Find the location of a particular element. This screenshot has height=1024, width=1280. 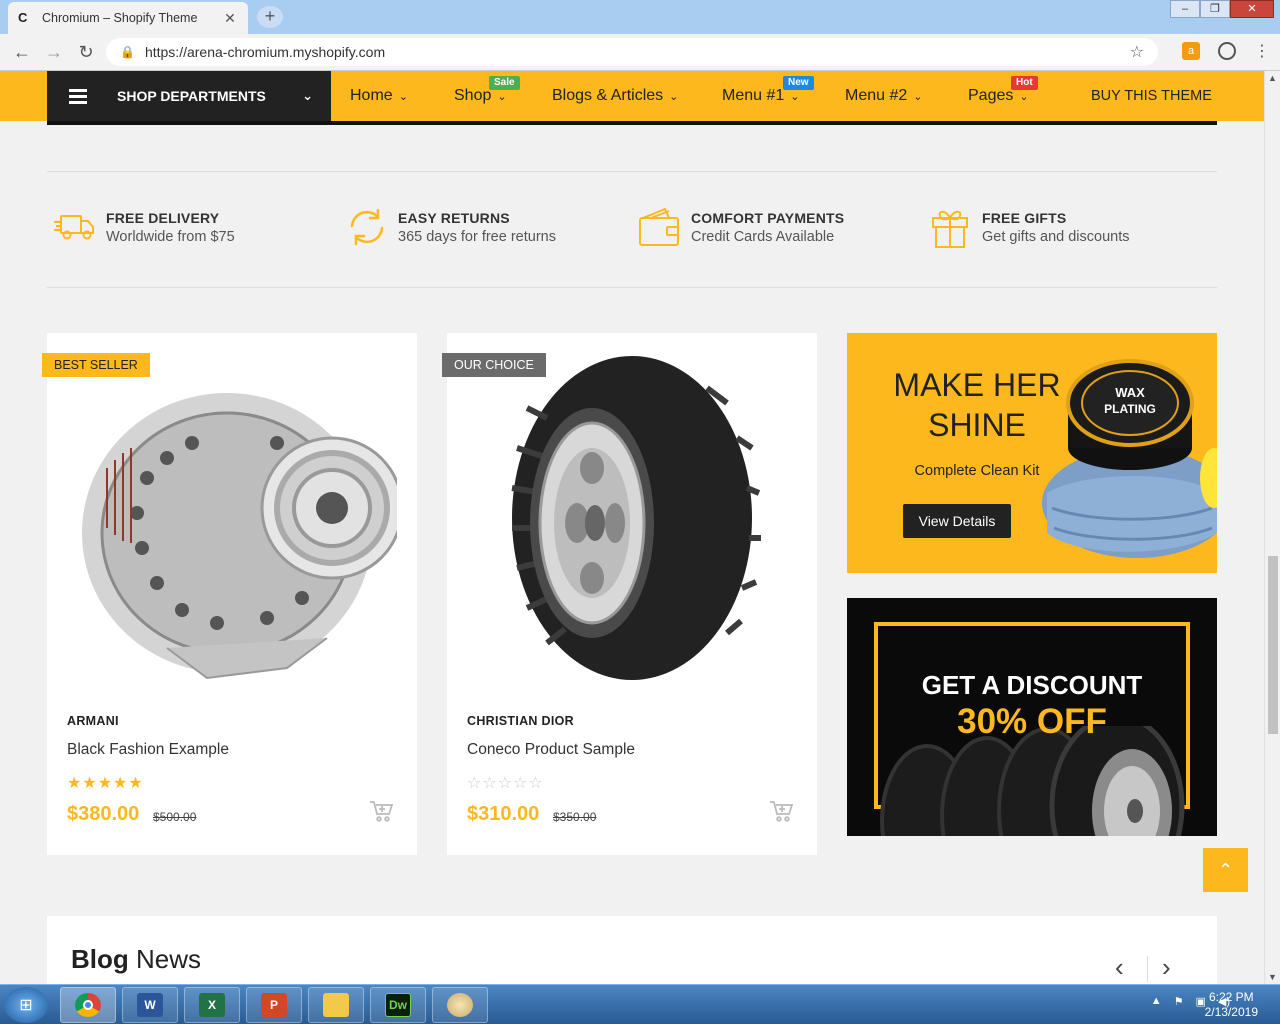

divider is located at coordinates (632, 287).